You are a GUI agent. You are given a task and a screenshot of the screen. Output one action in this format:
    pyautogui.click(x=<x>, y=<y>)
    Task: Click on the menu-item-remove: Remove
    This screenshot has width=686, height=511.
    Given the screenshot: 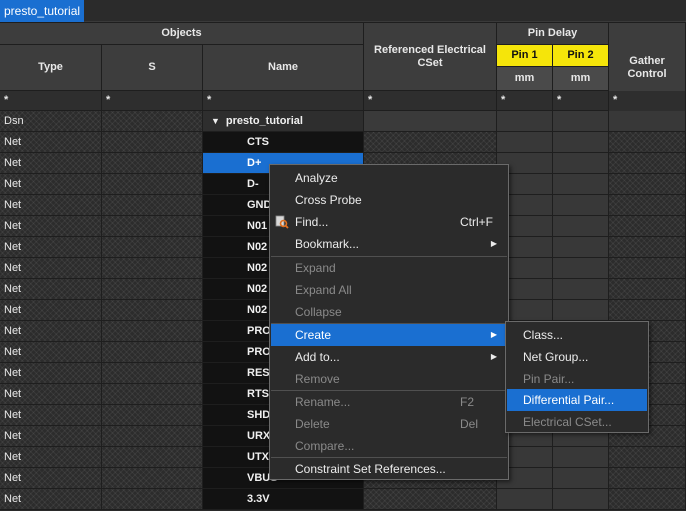 What is the action you would take?
    pyautogui.click(x=389, y=379)
    